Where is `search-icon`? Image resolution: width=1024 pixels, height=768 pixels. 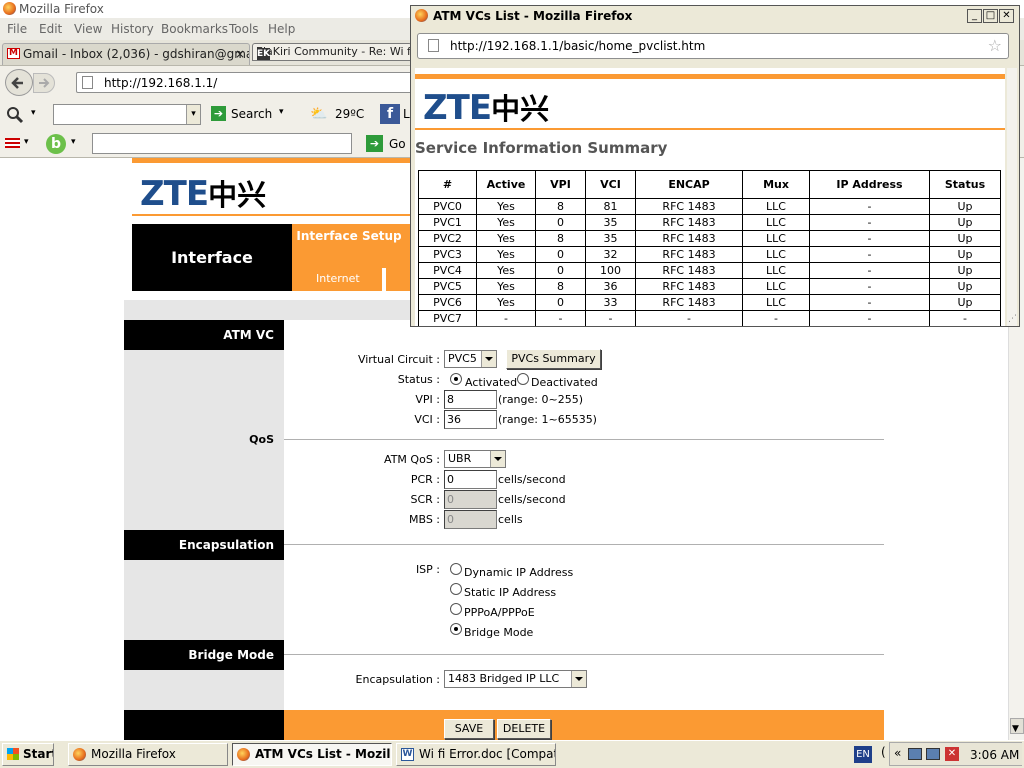 search-icon is located at coordinates (15, 115).